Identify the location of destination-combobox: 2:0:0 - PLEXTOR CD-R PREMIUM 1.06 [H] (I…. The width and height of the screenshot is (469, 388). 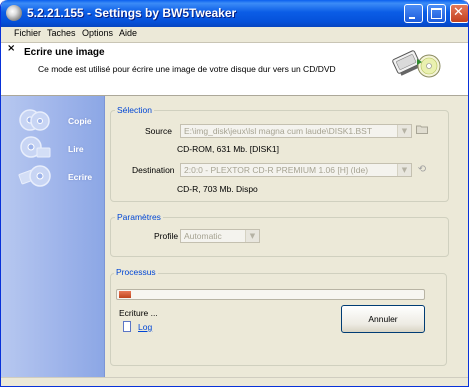
(296, 170).